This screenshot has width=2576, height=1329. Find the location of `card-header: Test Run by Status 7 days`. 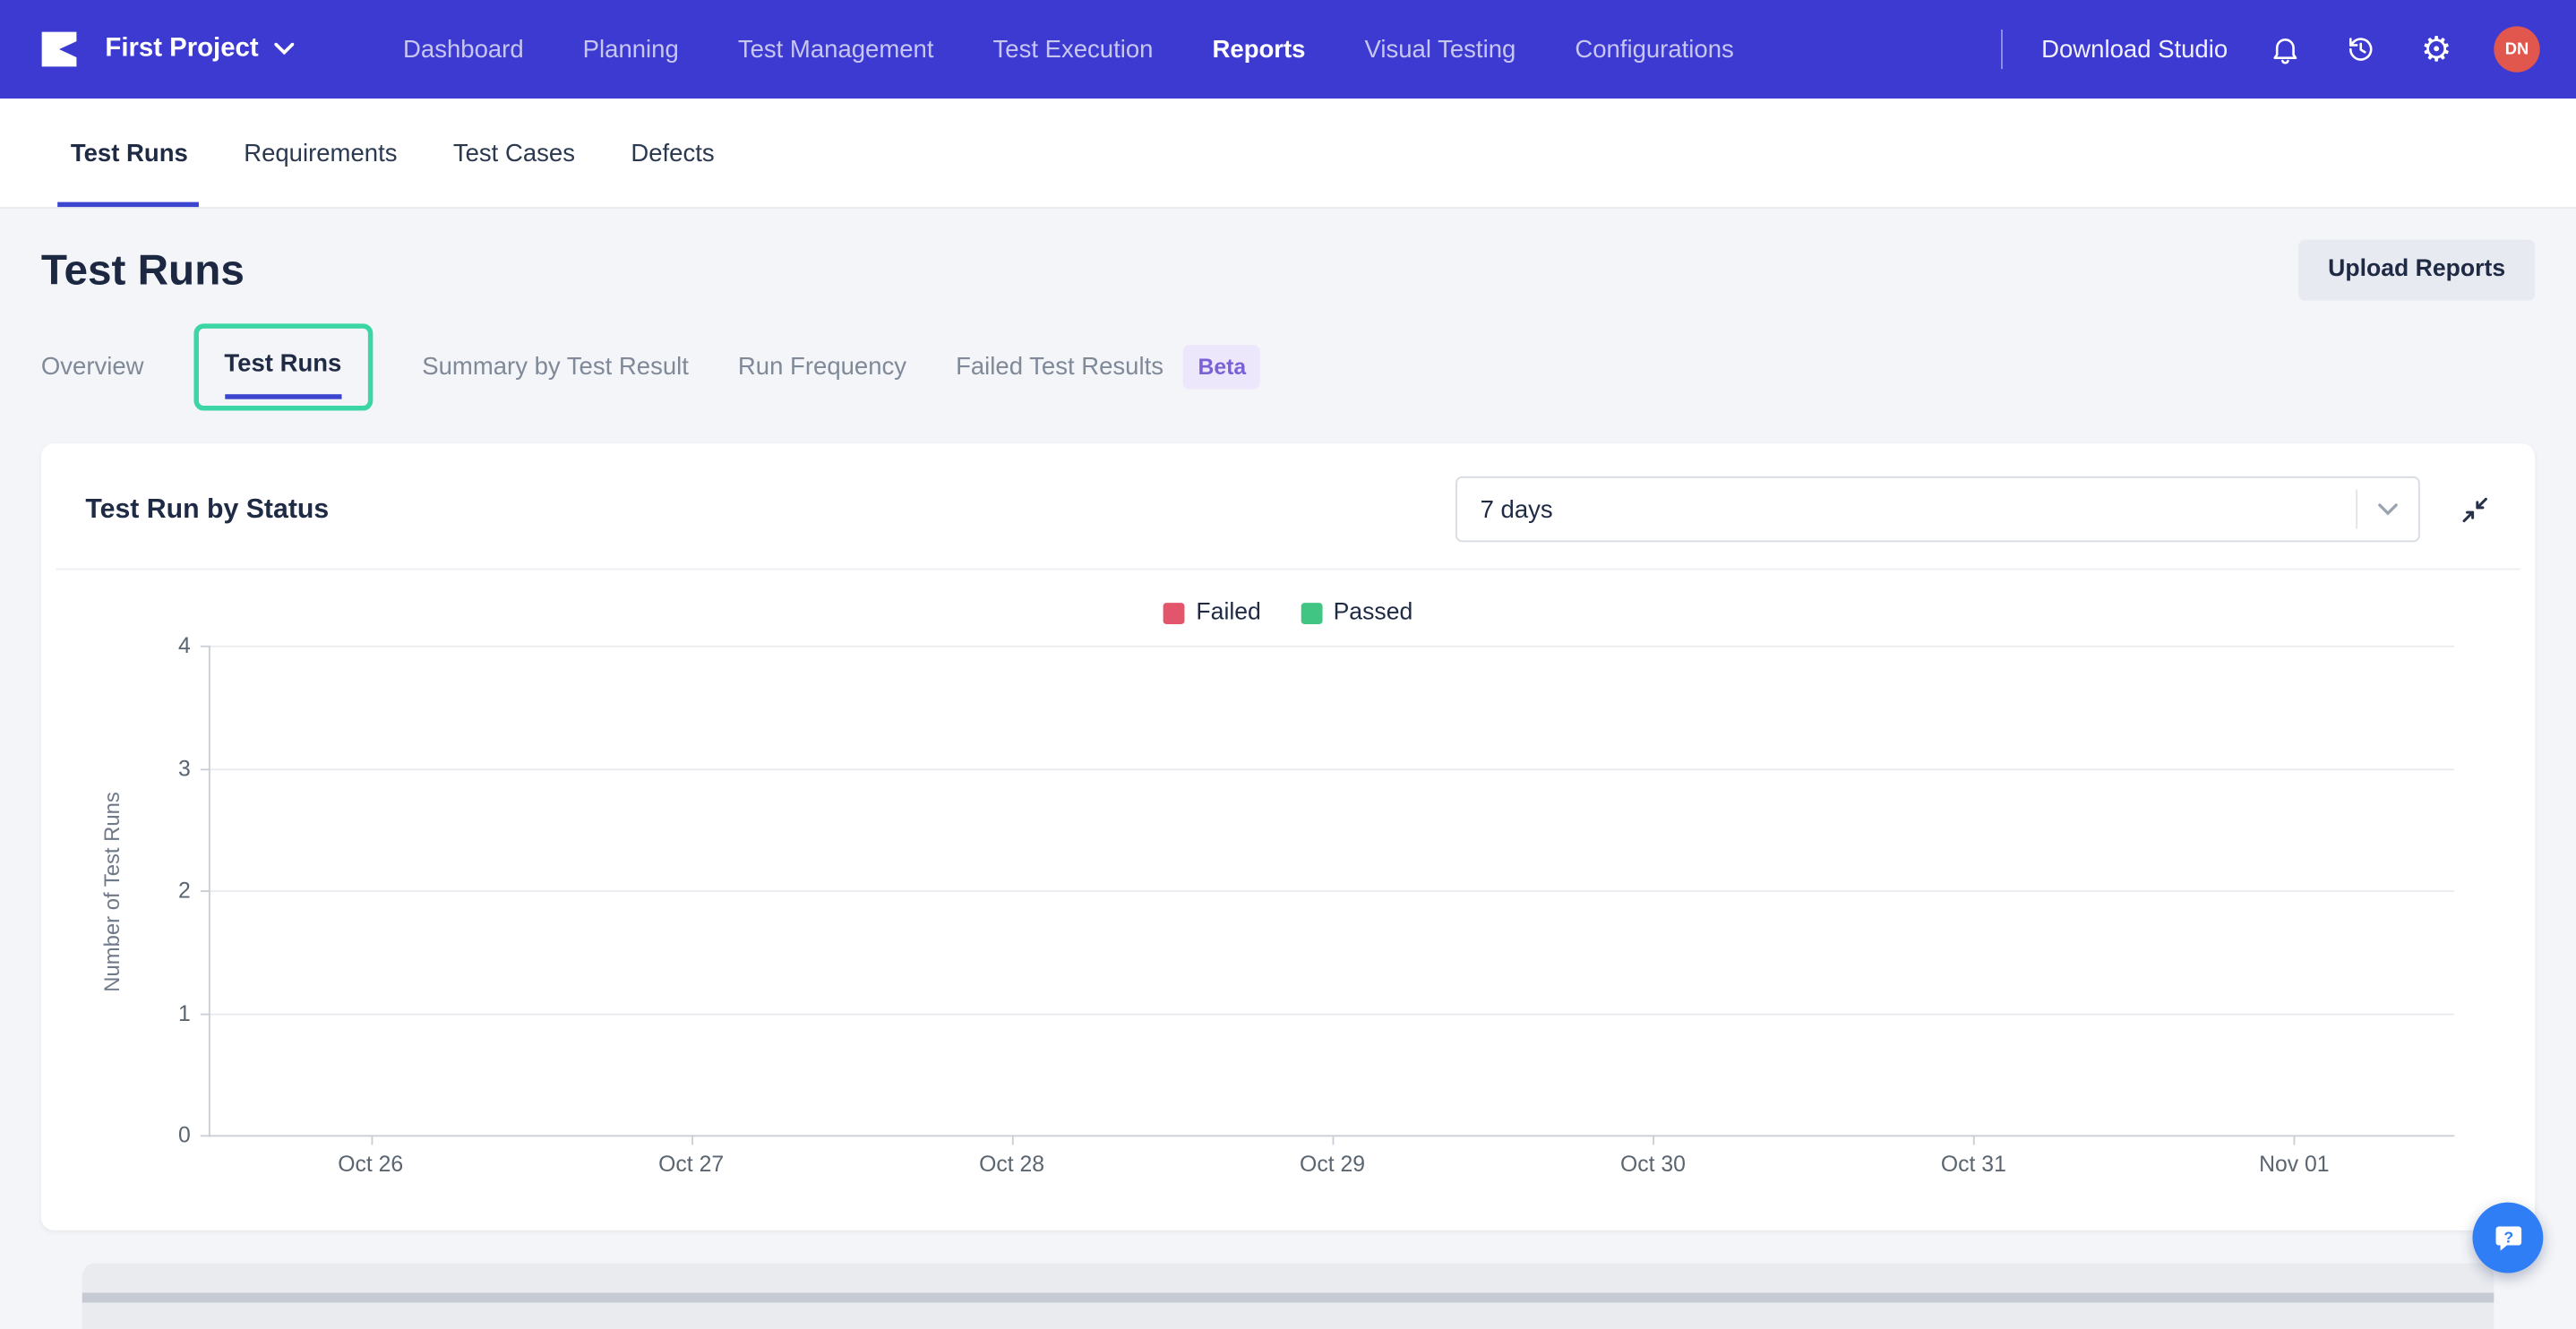

card-header: Test Run by Status 7 days is located at coordinates (1288, 505).